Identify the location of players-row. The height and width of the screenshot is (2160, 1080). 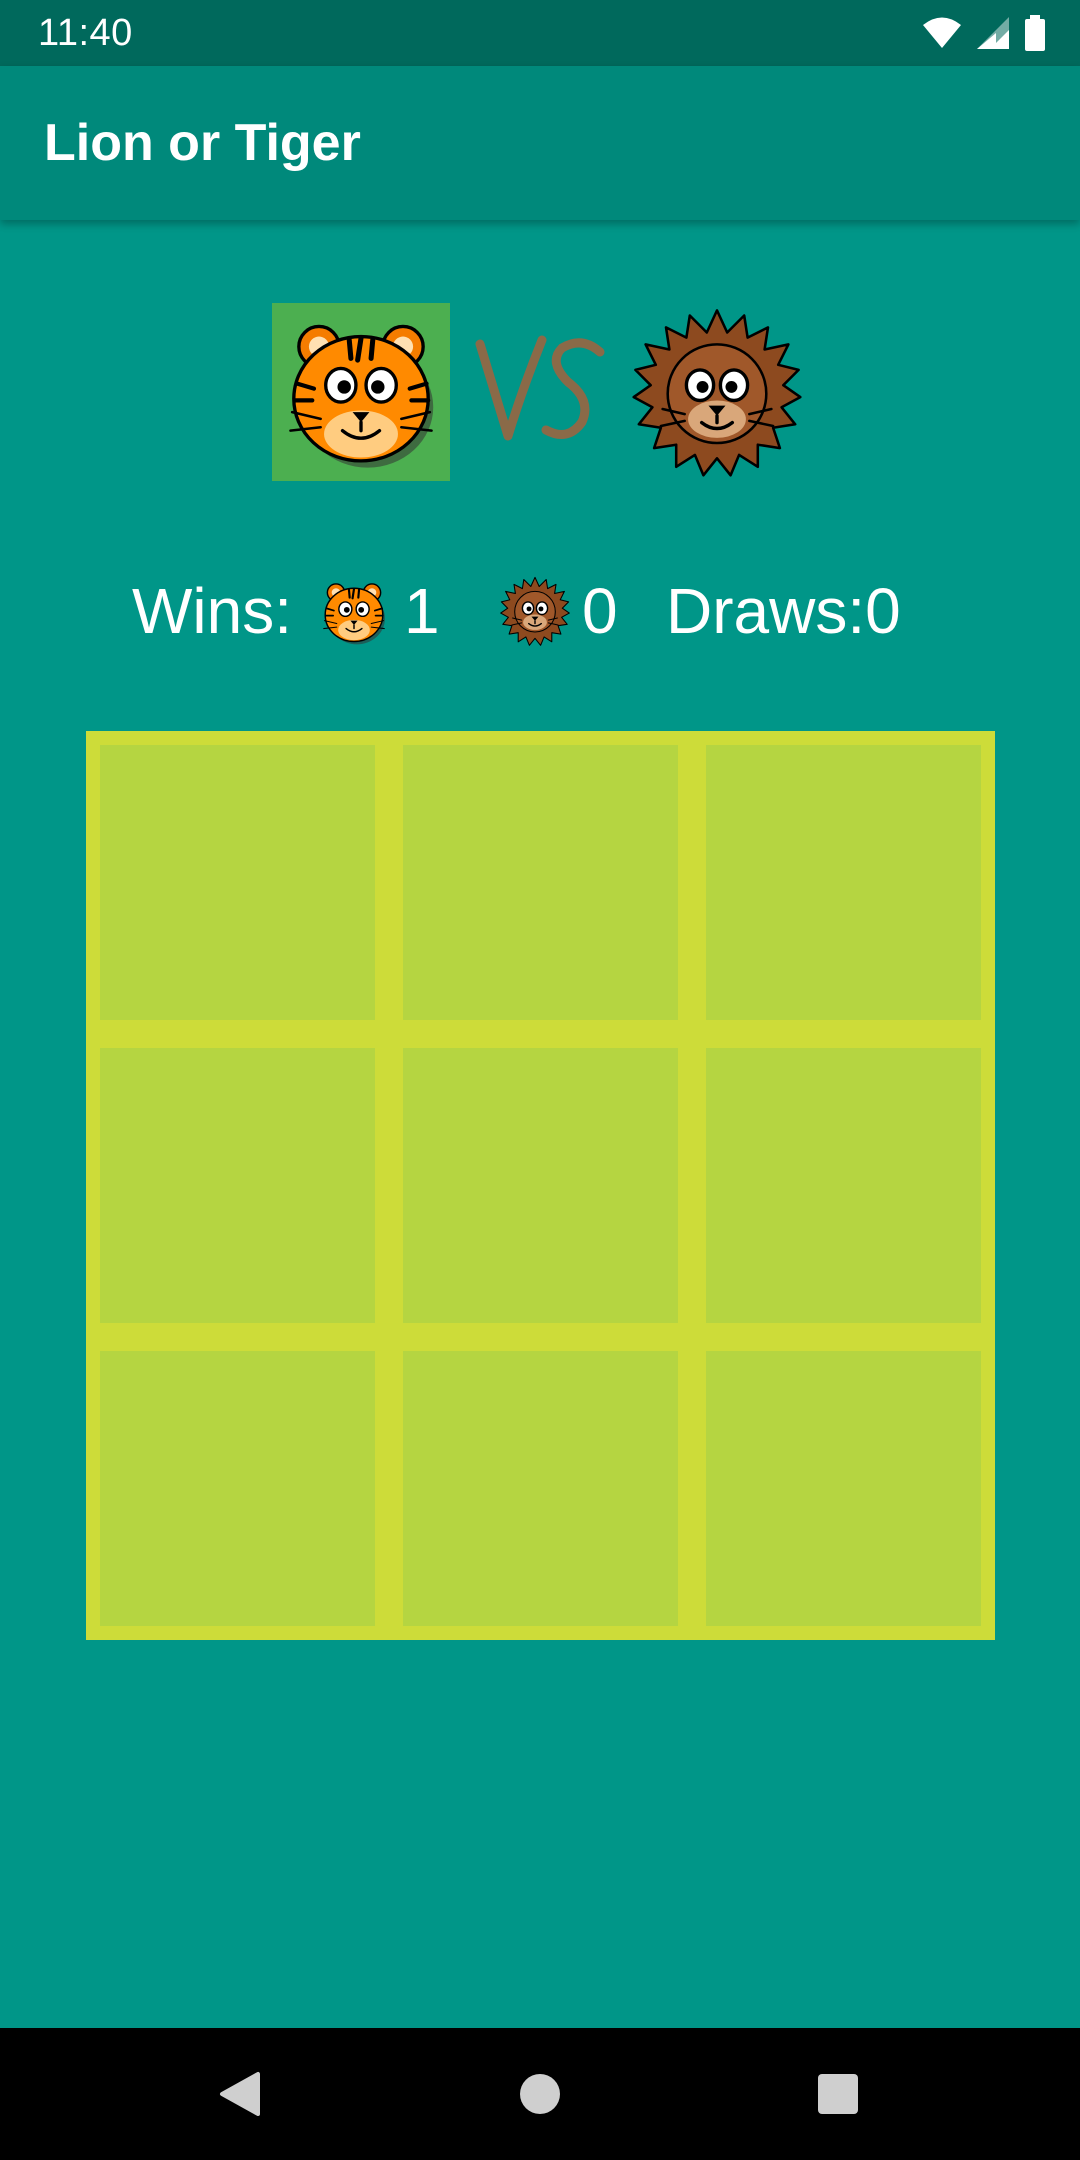
(540, 392).